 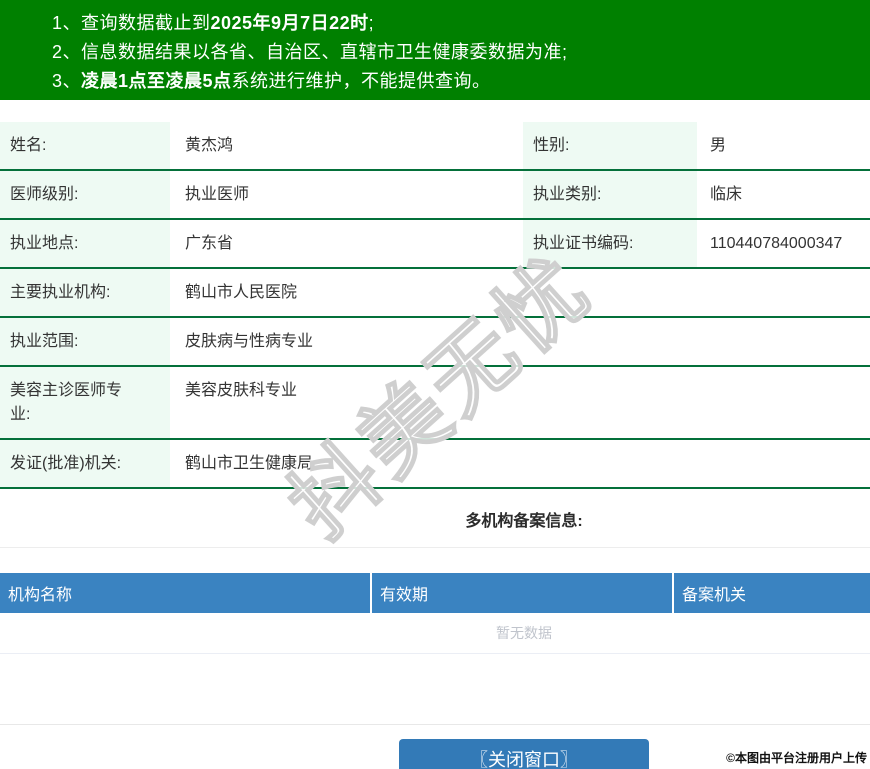 What do you see at coordinates (714, 595) in the screenshot?
I see `header-cell-record-authority: 备案机关` at bounding box center [714, 595].